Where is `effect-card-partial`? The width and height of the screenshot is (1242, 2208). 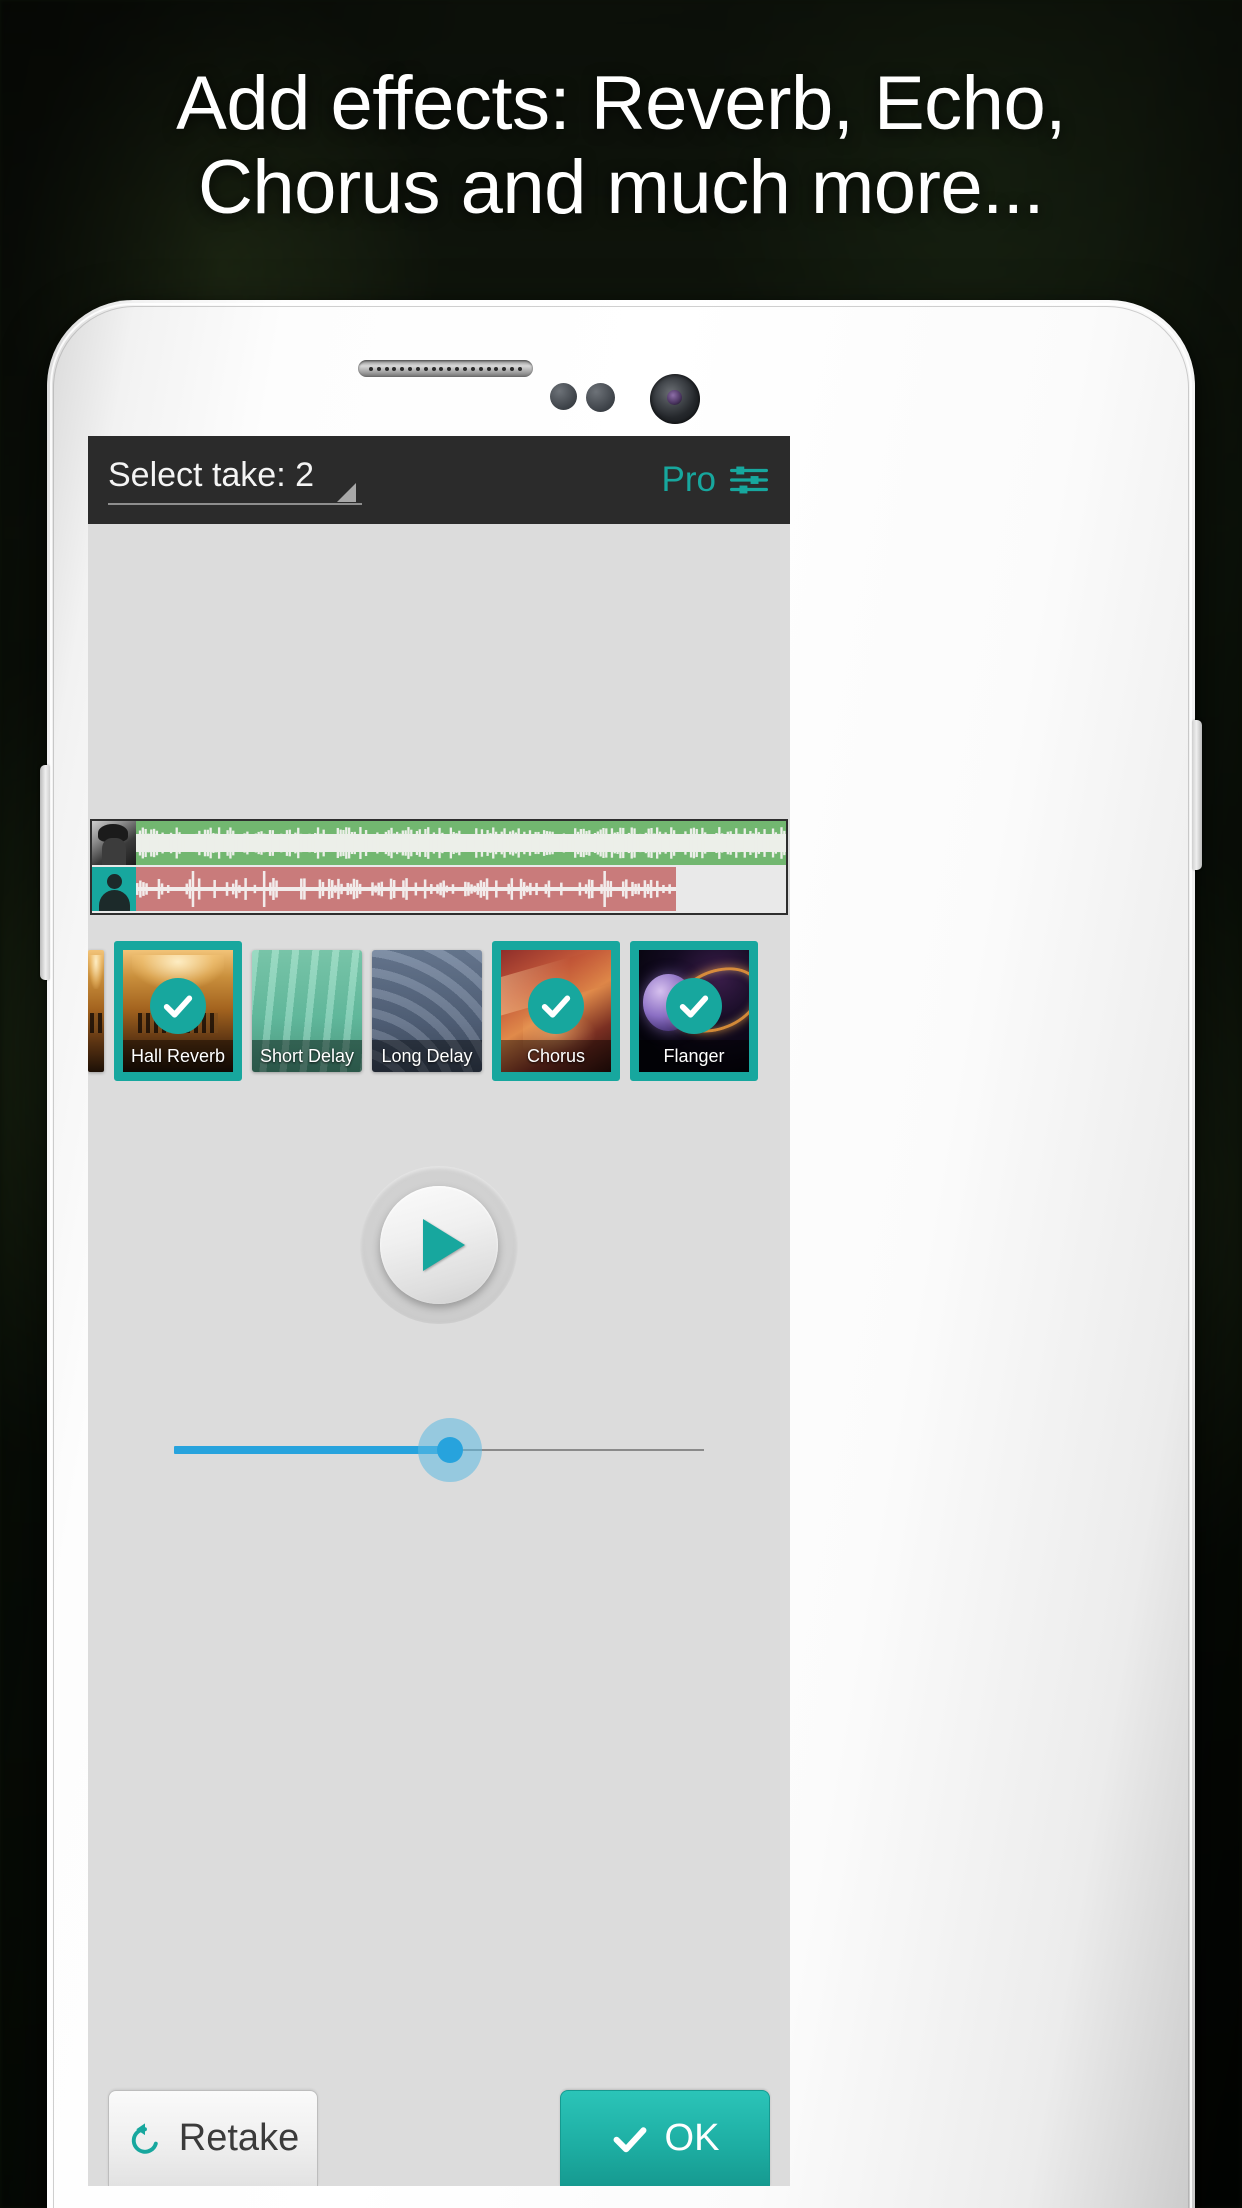 effect-card-partial is located at coordinates (96, 1011).